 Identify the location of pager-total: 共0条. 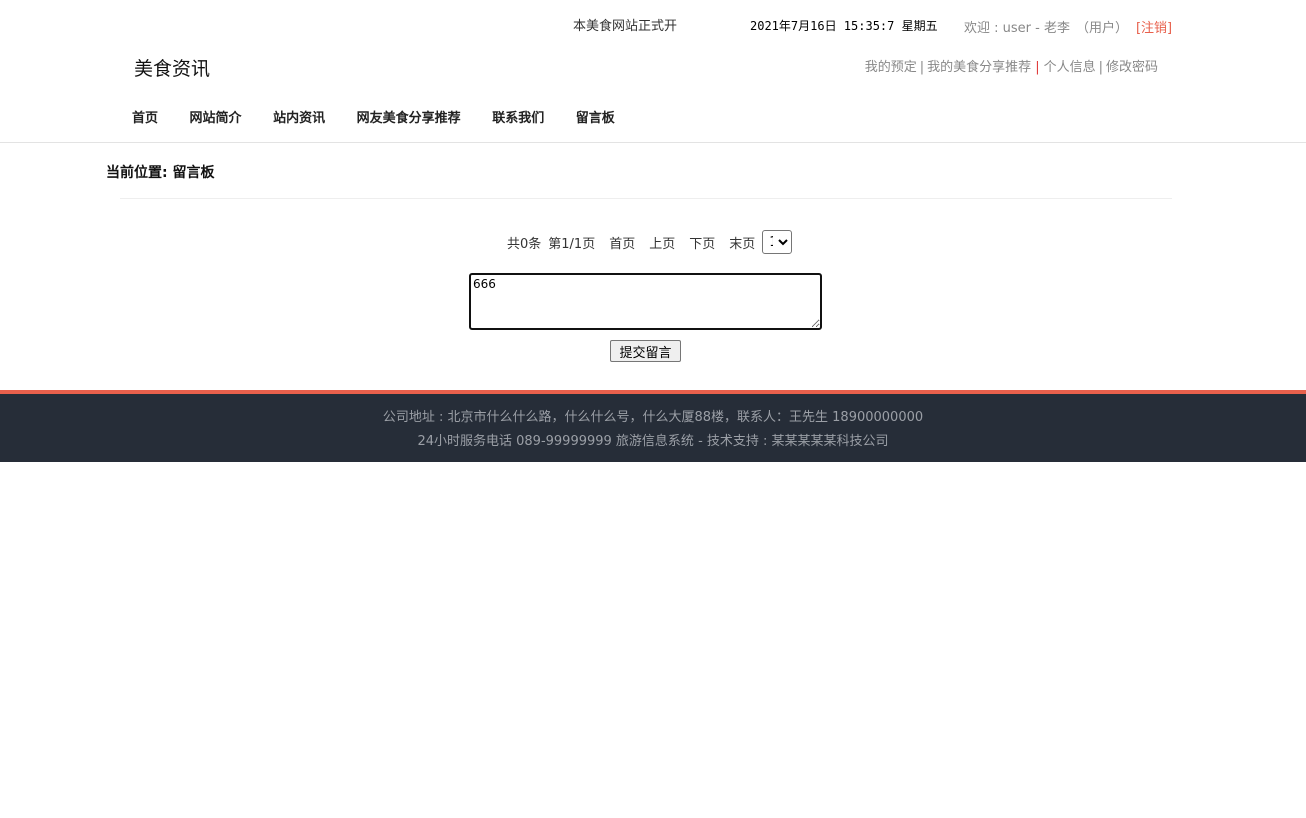
(524, 244).